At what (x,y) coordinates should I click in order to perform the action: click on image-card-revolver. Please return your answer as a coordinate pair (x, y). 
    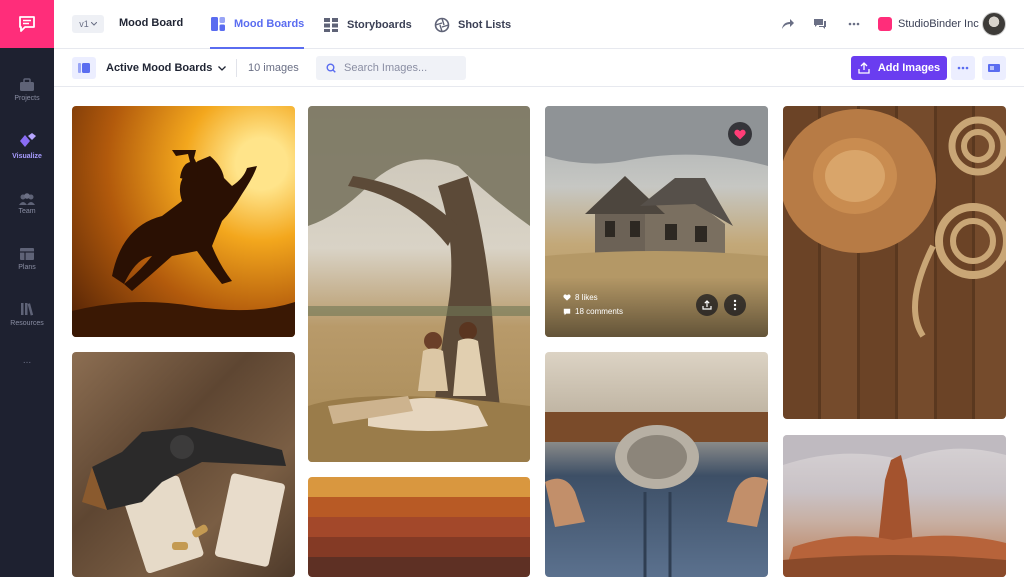
    Looking at the image, I should click on (183, 464).